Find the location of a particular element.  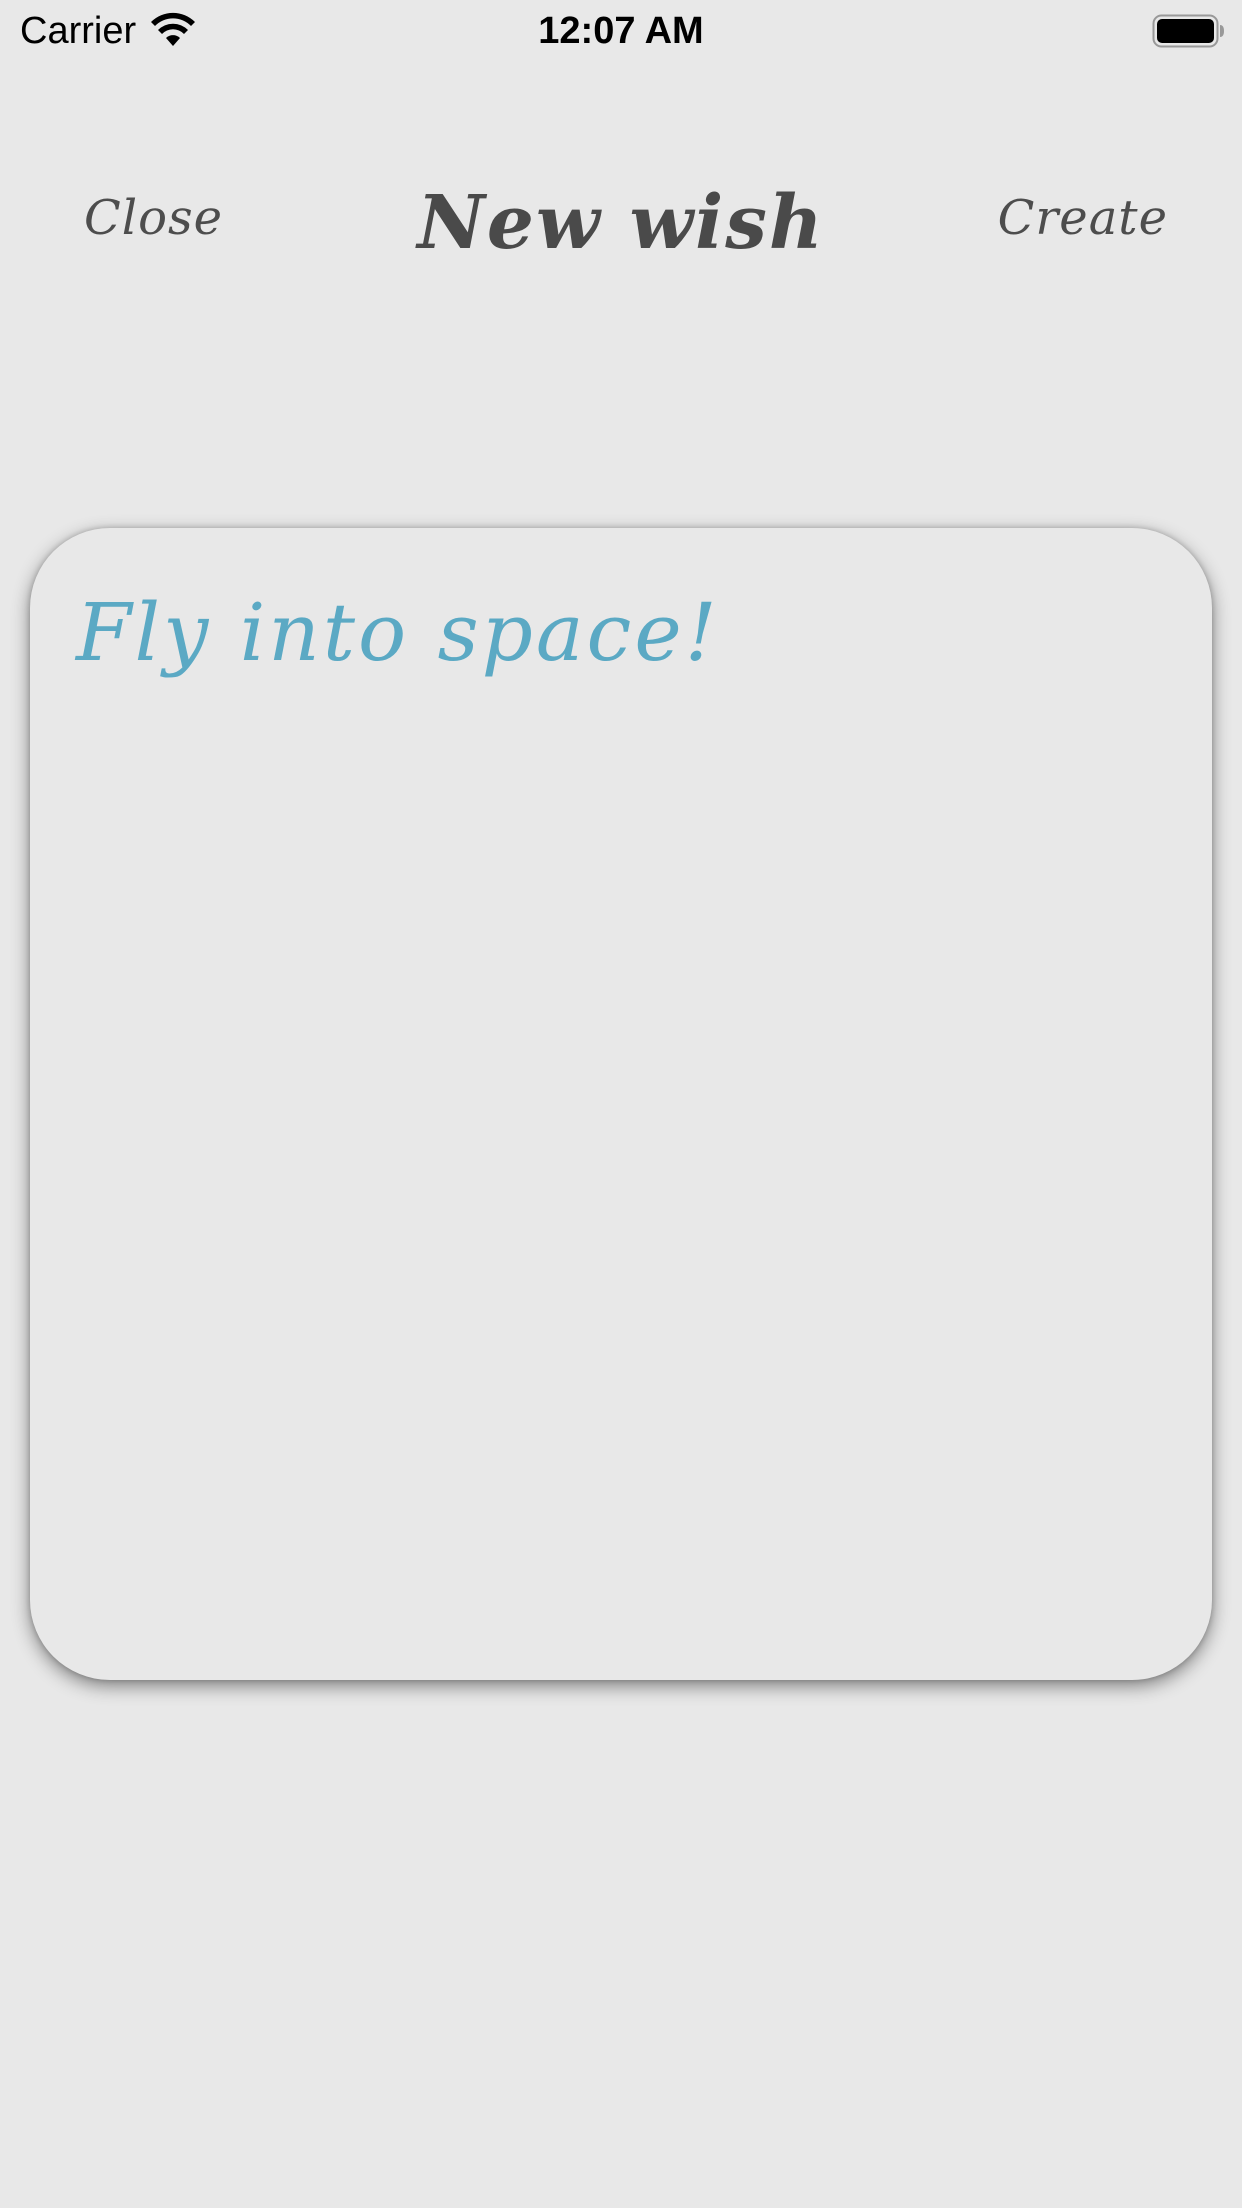

create-button: Create is located at coordinates (1083, 218).